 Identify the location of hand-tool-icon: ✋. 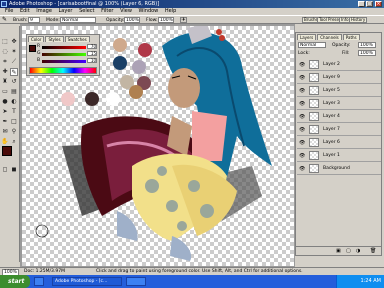
(5, 142).